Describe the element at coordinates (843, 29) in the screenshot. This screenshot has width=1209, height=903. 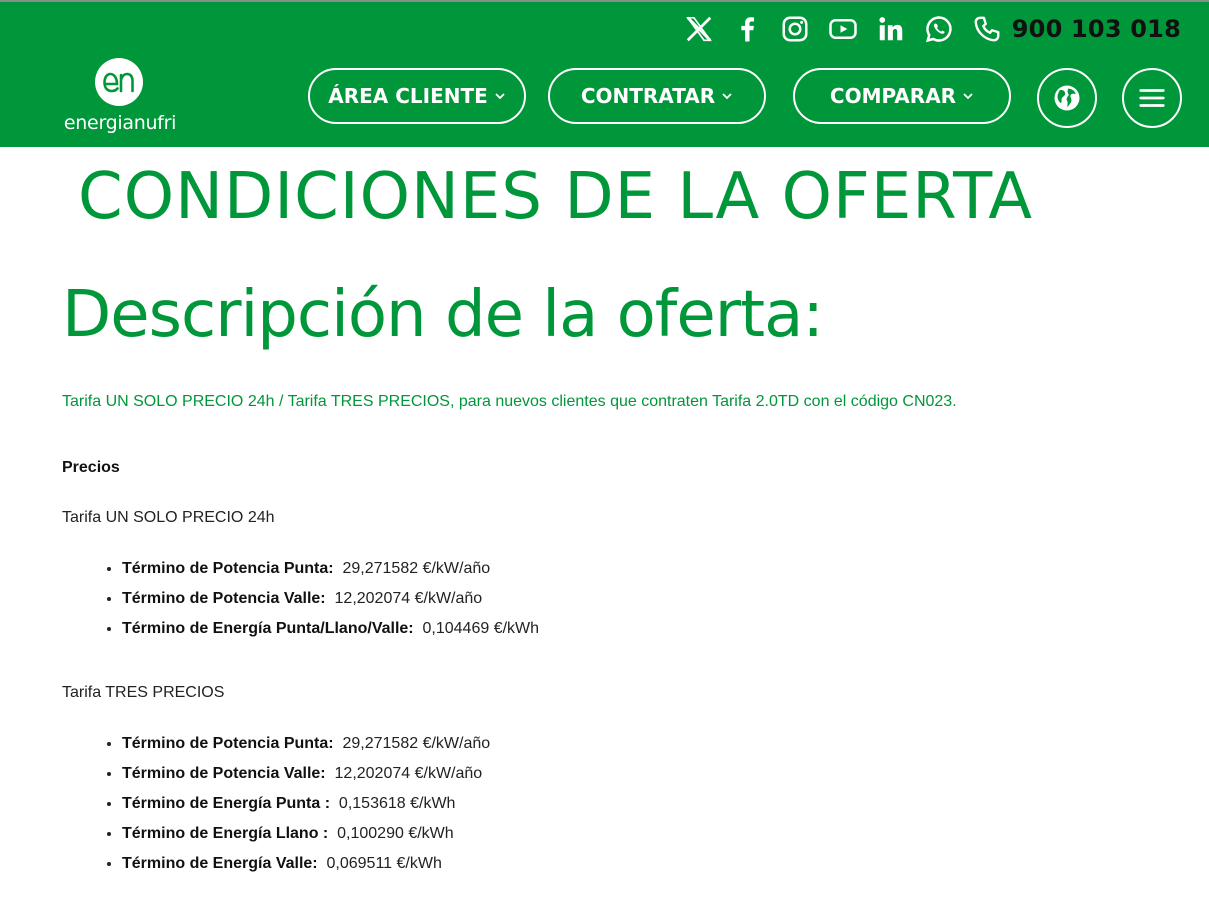
I see `youtube-icon` at that location.